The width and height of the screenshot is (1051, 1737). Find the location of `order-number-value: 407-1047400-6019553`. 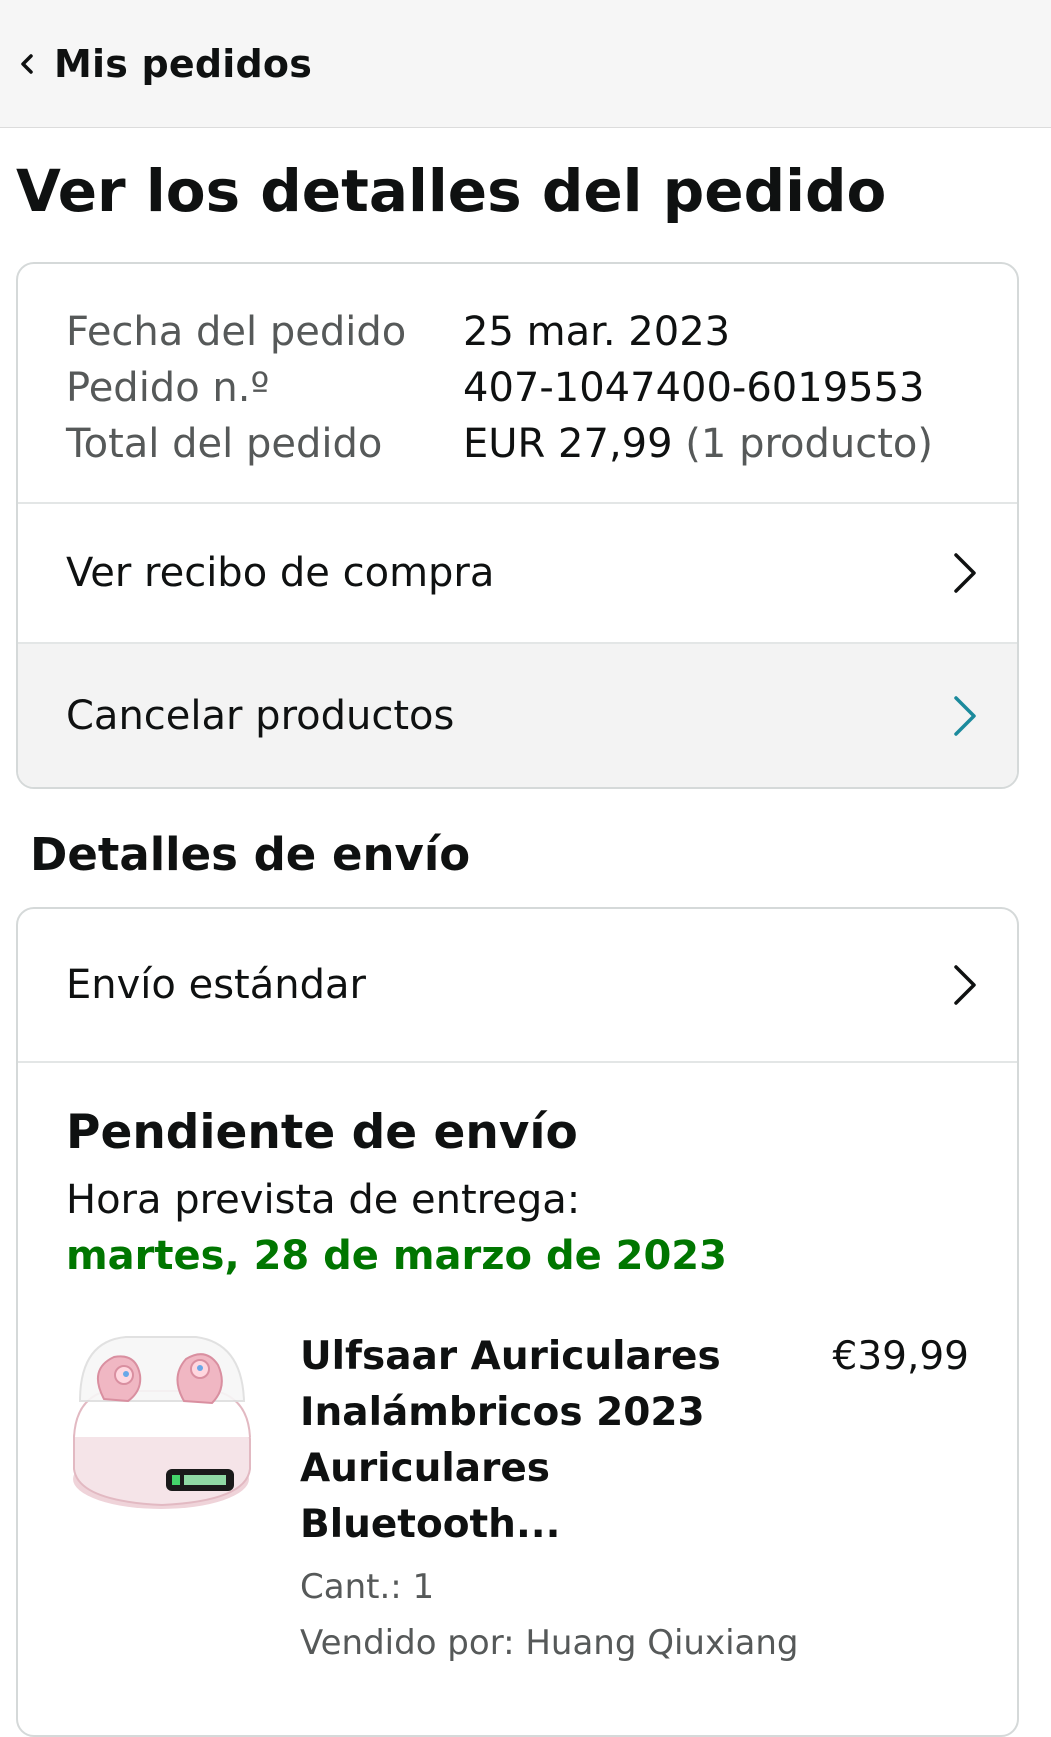

order-number-value: 407-1047400-6019553 is located at coordinates (694, 388).